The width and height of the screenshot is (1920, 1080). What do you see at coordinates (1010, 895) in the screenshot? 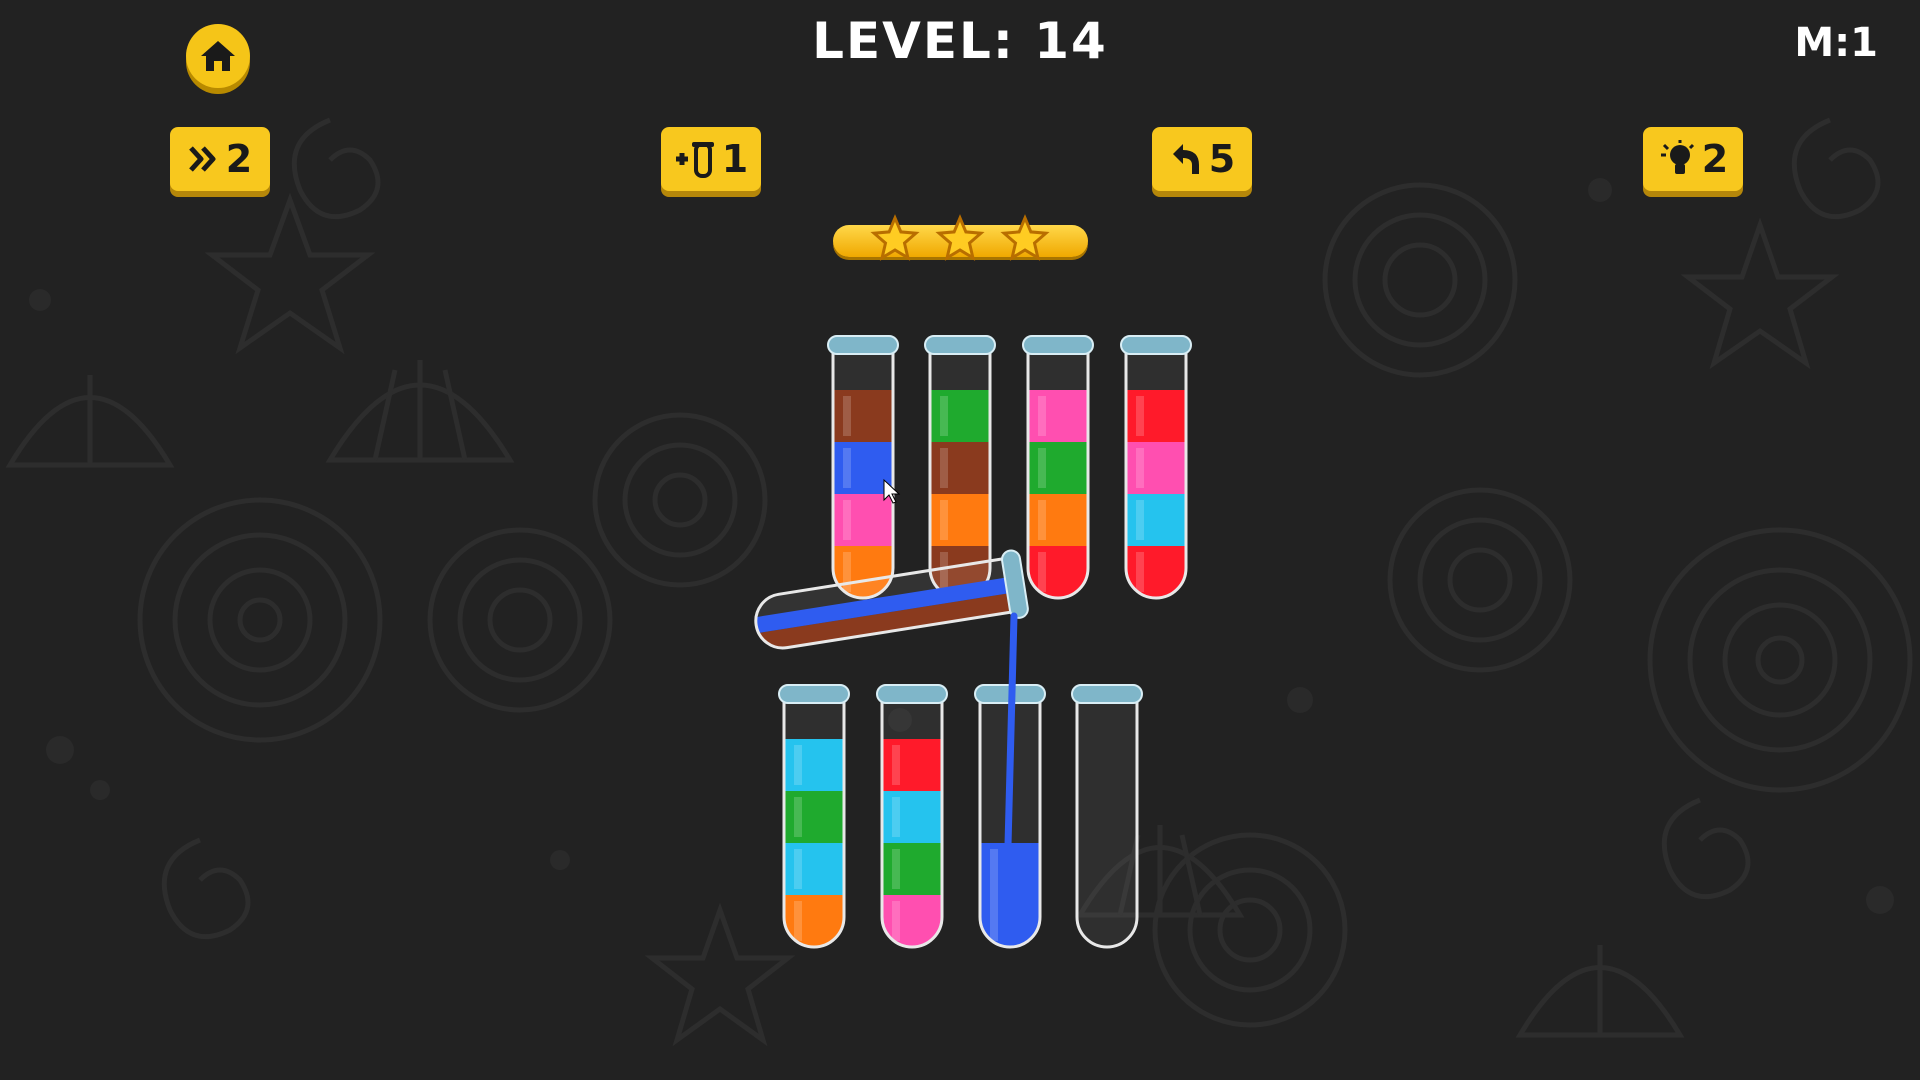
I see `liquid-layer-blue` at bounding box center [1010, 895].